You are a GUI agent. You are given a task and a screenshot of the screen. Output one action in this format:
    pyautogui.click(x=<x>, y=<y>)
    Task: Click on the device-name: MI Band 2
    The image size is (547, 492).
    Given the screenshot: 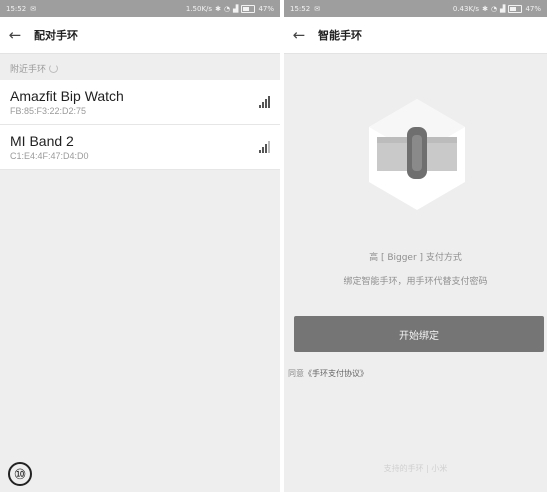 What is the action you would take?
    pyautogui.click(x=42, y=141)
    